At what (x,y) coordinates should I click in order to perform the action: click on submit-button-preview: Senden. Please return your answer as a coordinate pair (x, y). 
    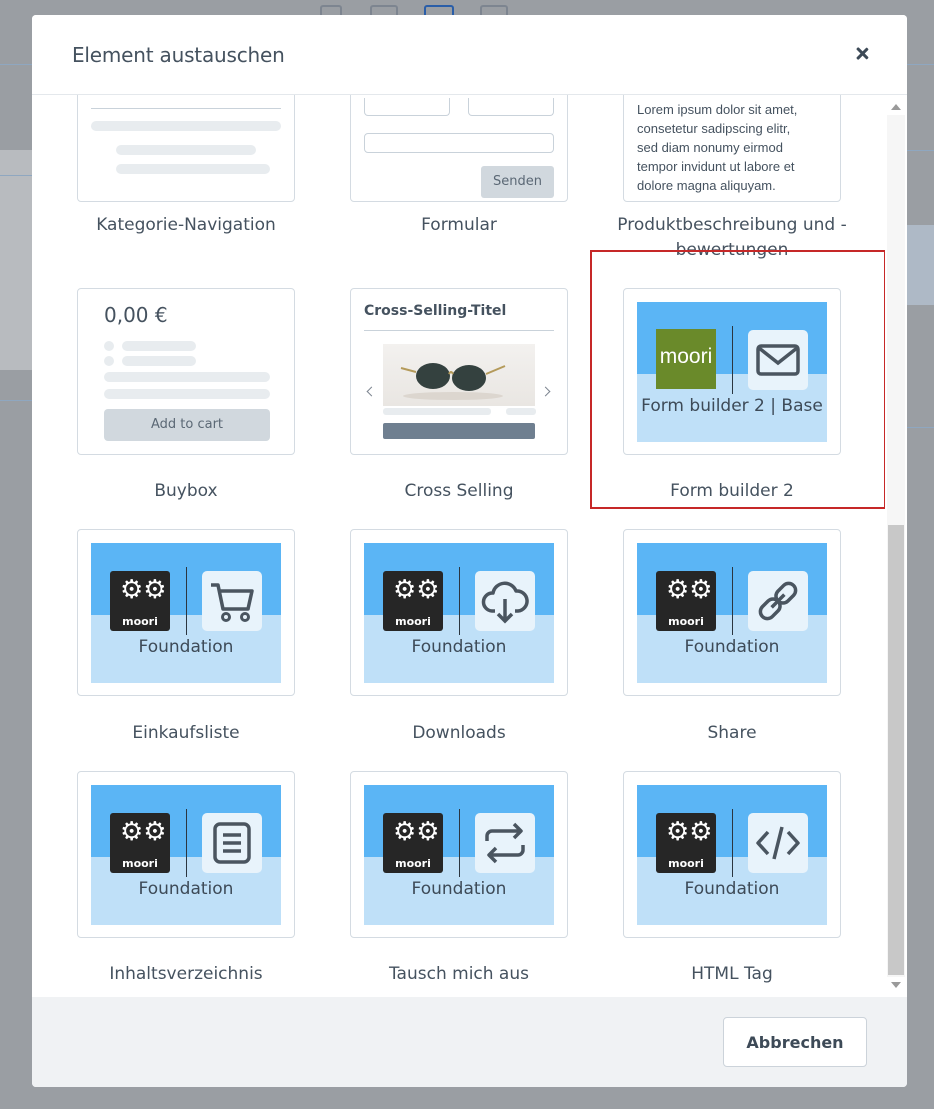
    Looking at the image, I should click on (517, 182).